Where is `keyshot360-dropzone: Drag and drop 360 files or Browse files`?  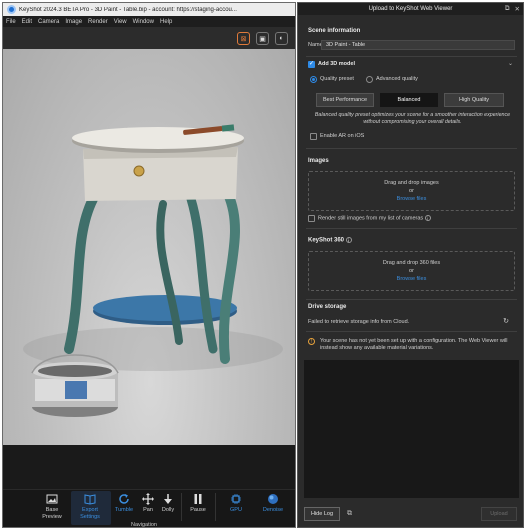
keyshot360-dropzone: Drag and drop 360 files or Browse files is located at coordinates (411, 271).